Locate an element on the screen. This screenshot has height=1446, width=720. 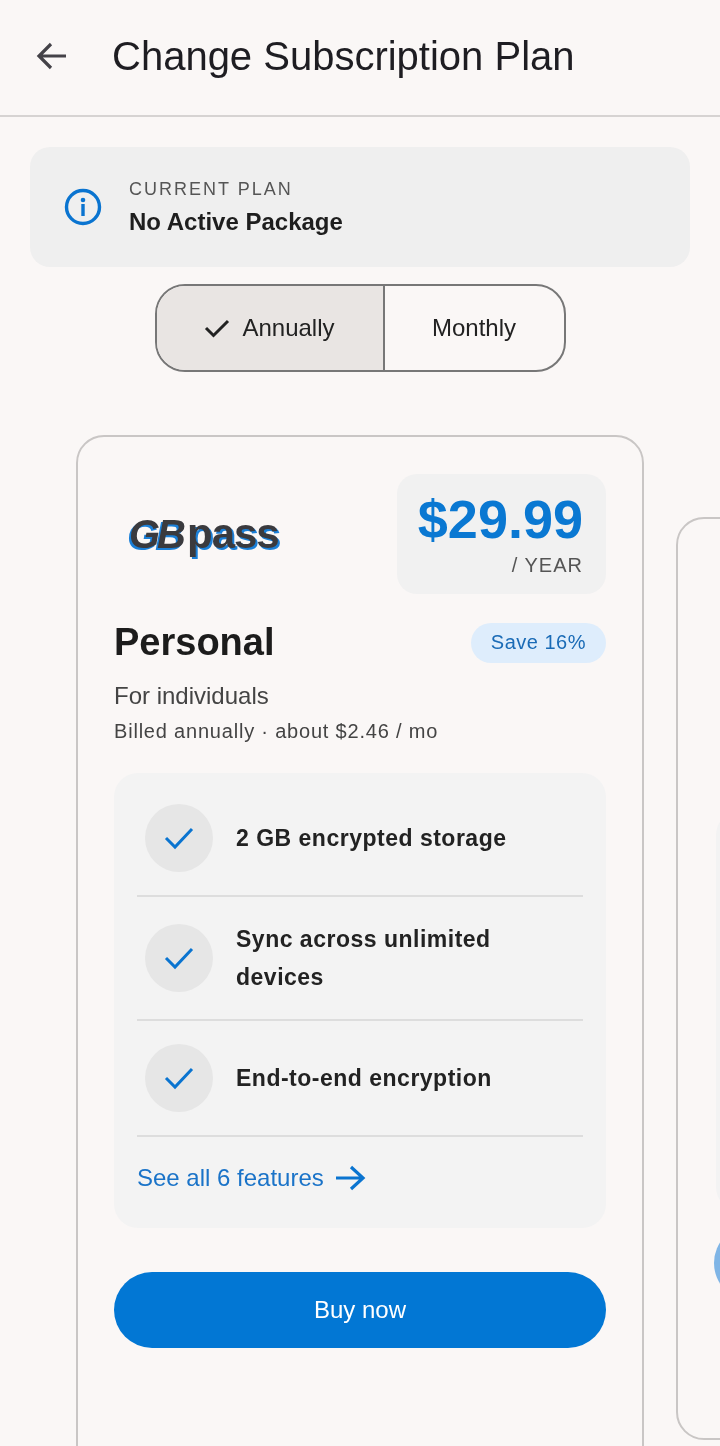
feature-text: Sync across unlimited devices is located at coordinates (364, 958).